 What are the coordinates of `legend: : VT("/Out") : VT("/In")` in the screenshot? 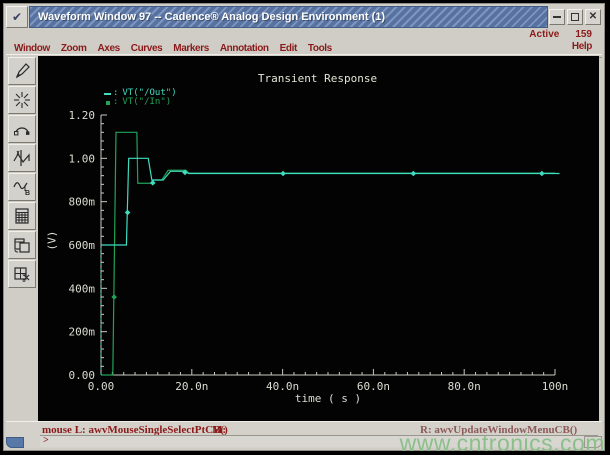 It's located at (140, 98).